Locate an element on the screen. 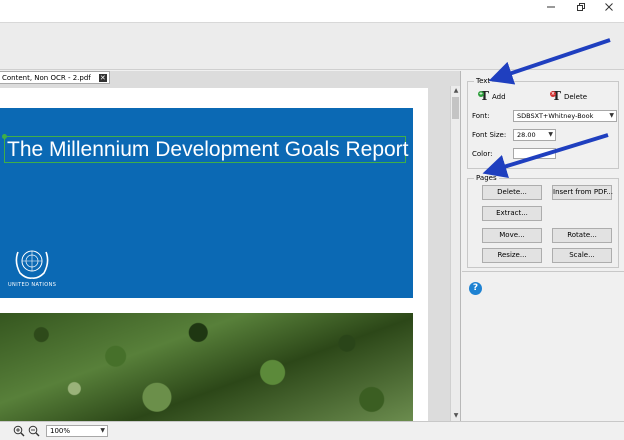  font-size-select: 28.00 ▼ is located at coordinates (534, 135).